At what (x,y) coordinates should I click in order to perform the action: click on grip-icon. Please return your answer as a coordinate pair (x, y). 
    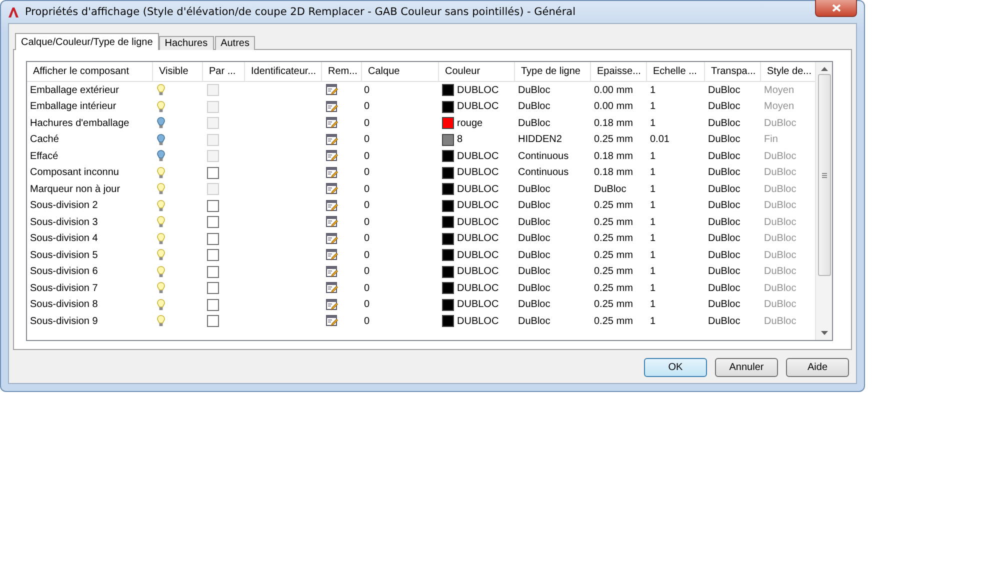
    Looking at the image, I should click on (824, 175).